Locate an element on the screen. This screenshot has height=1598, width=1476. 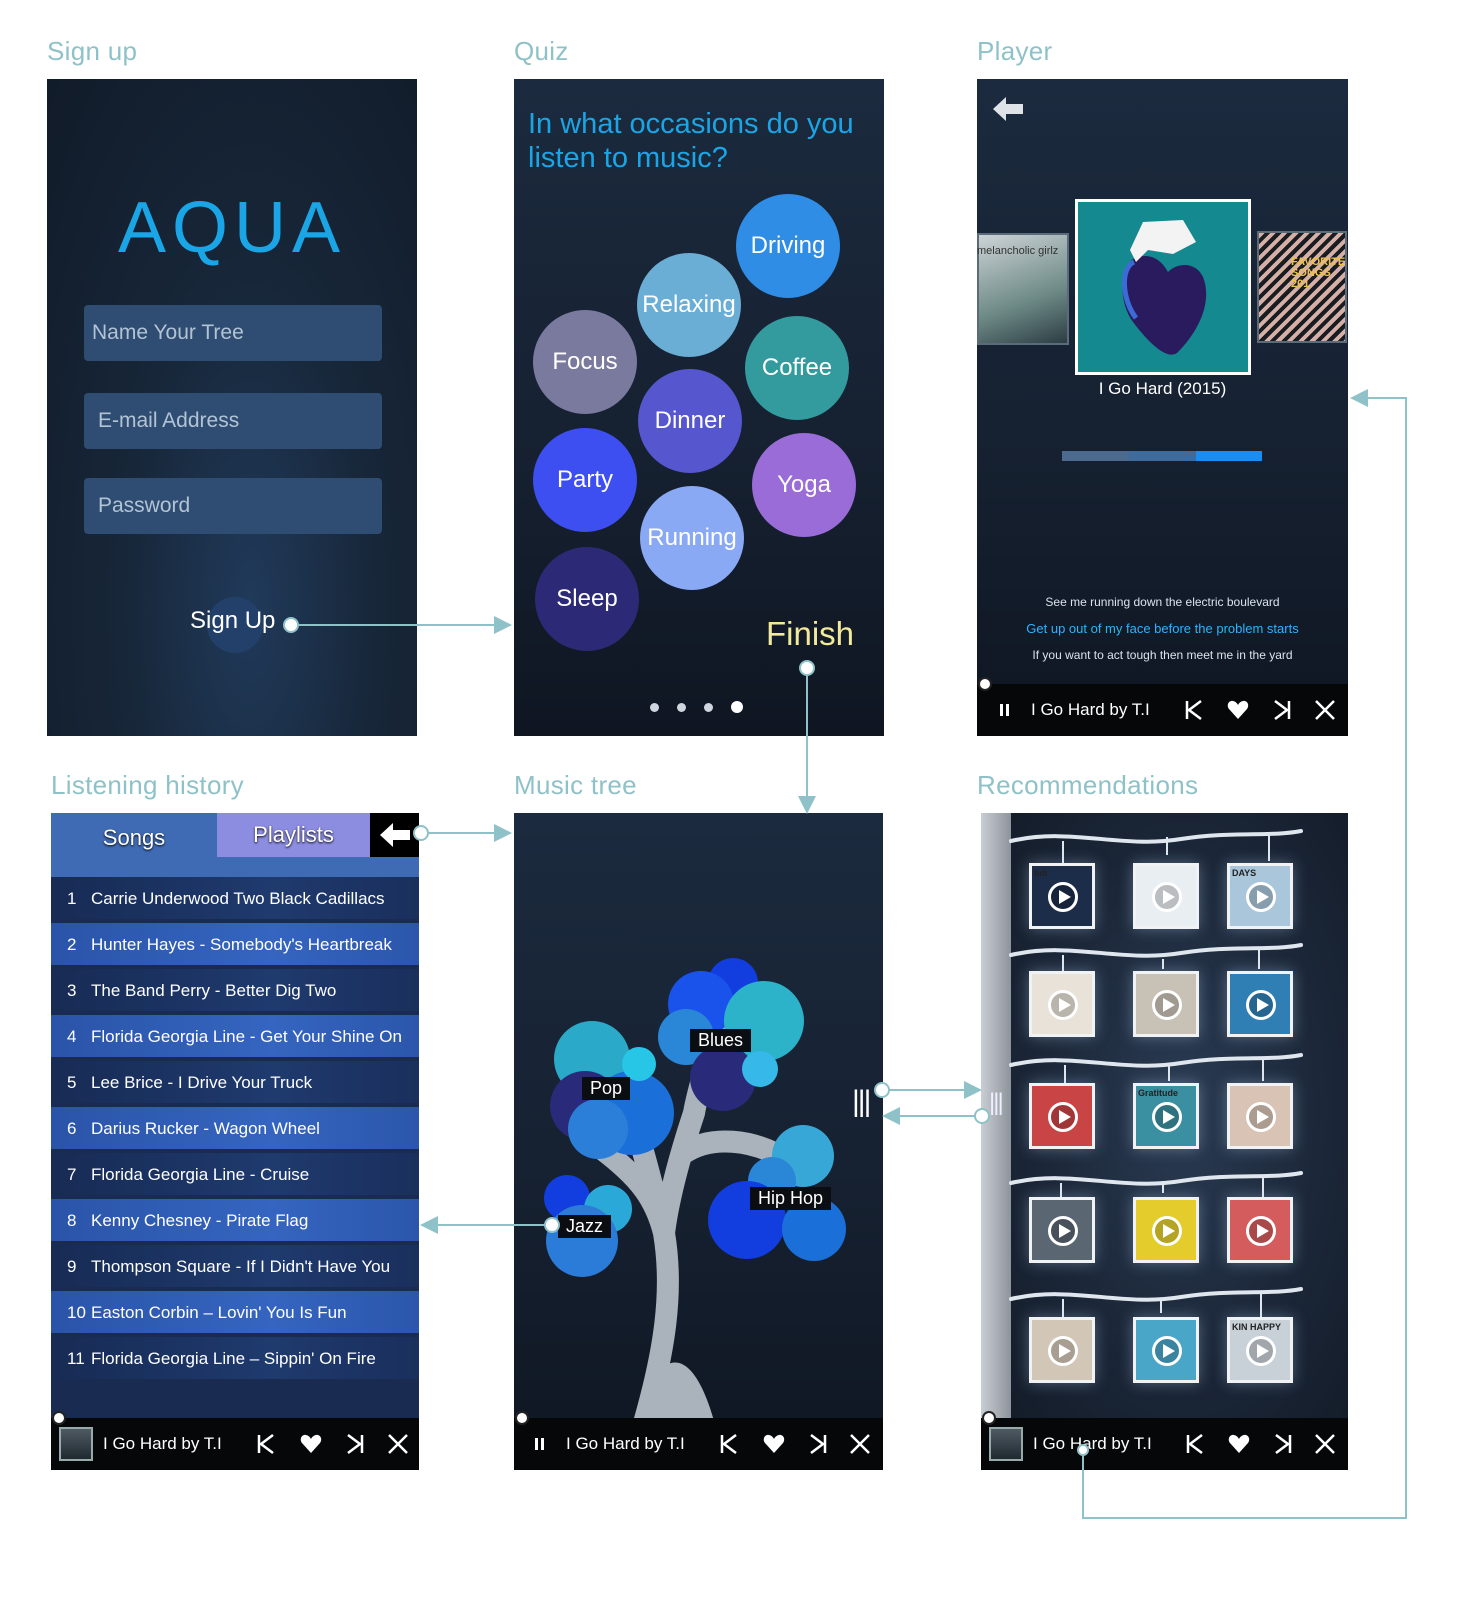
song-row: 5 Lee Brice - I Drive Your Truck is located at coordinates (235, 1083).